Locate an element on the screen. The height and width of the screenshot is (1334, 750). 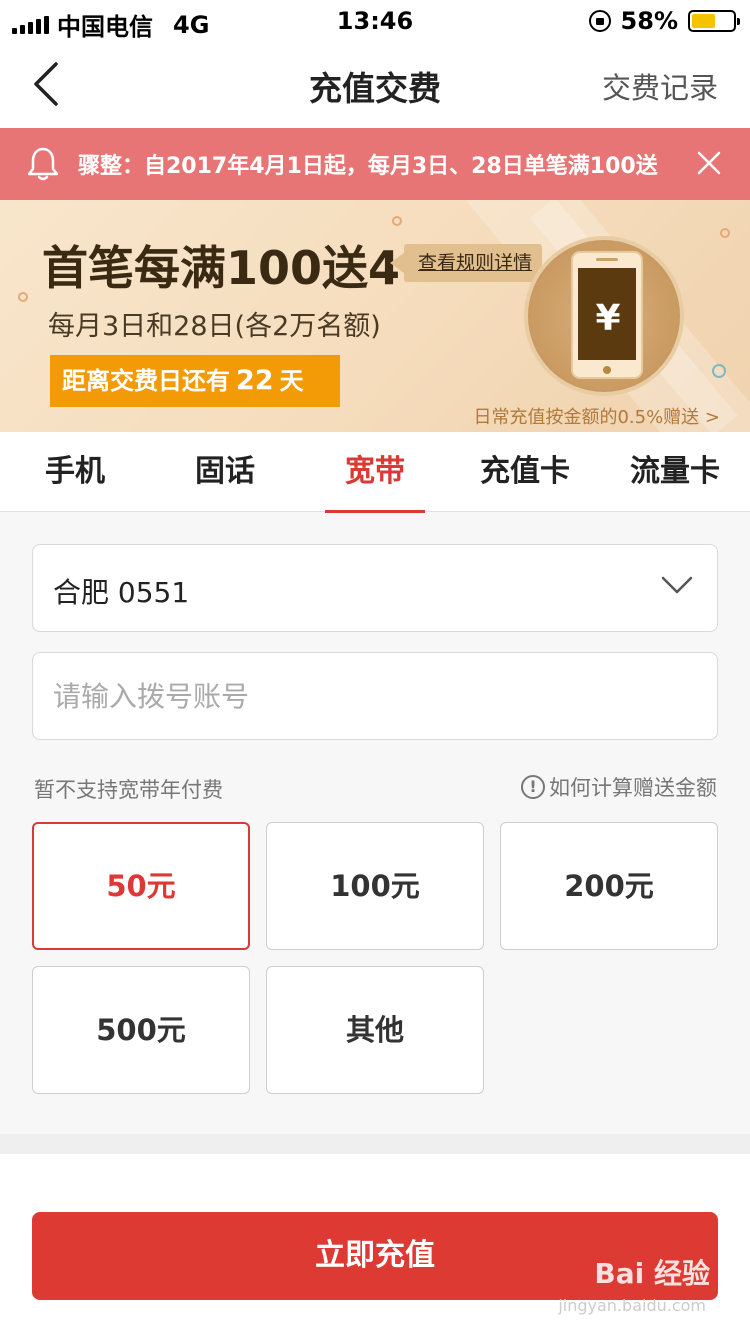
status-right: 58% is located at coordinates (664, 21).